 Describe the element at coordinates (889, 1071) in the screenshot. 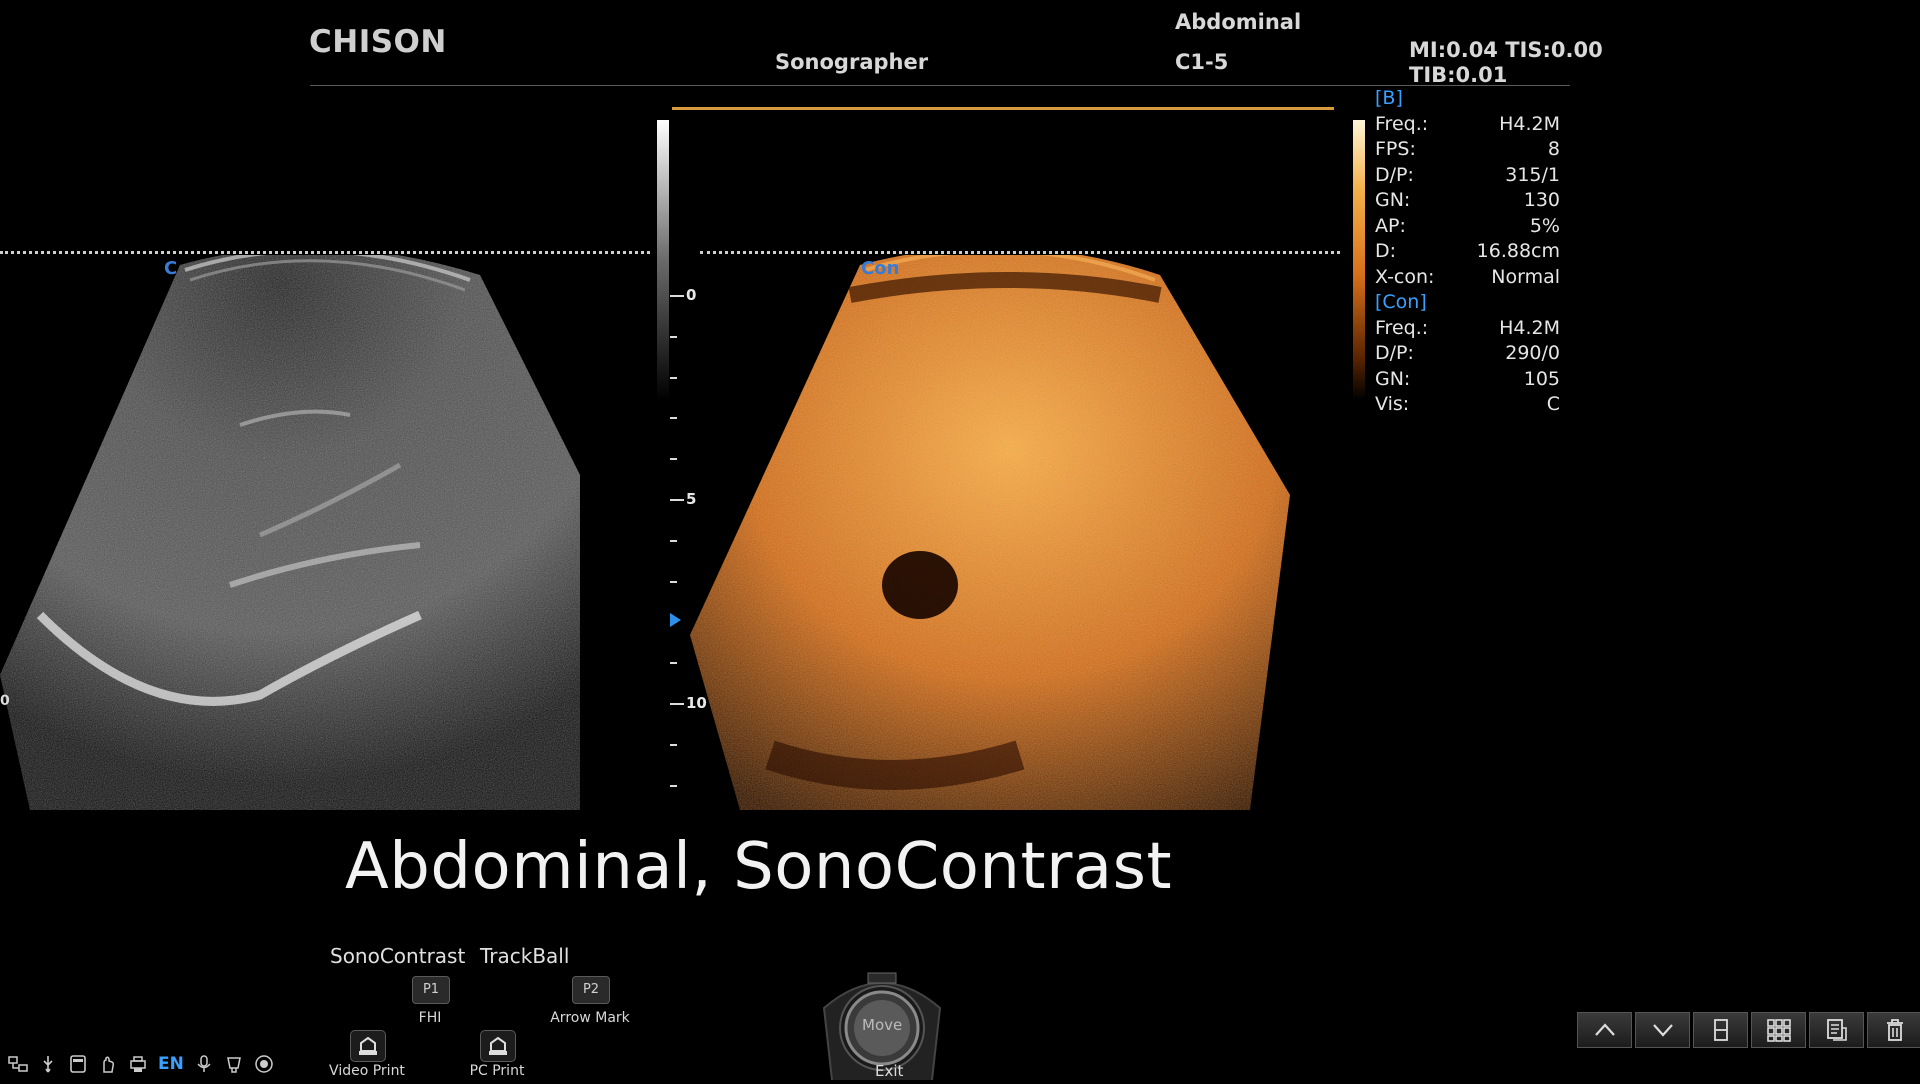

I see `trackball-exit-label: Exit` at that location.